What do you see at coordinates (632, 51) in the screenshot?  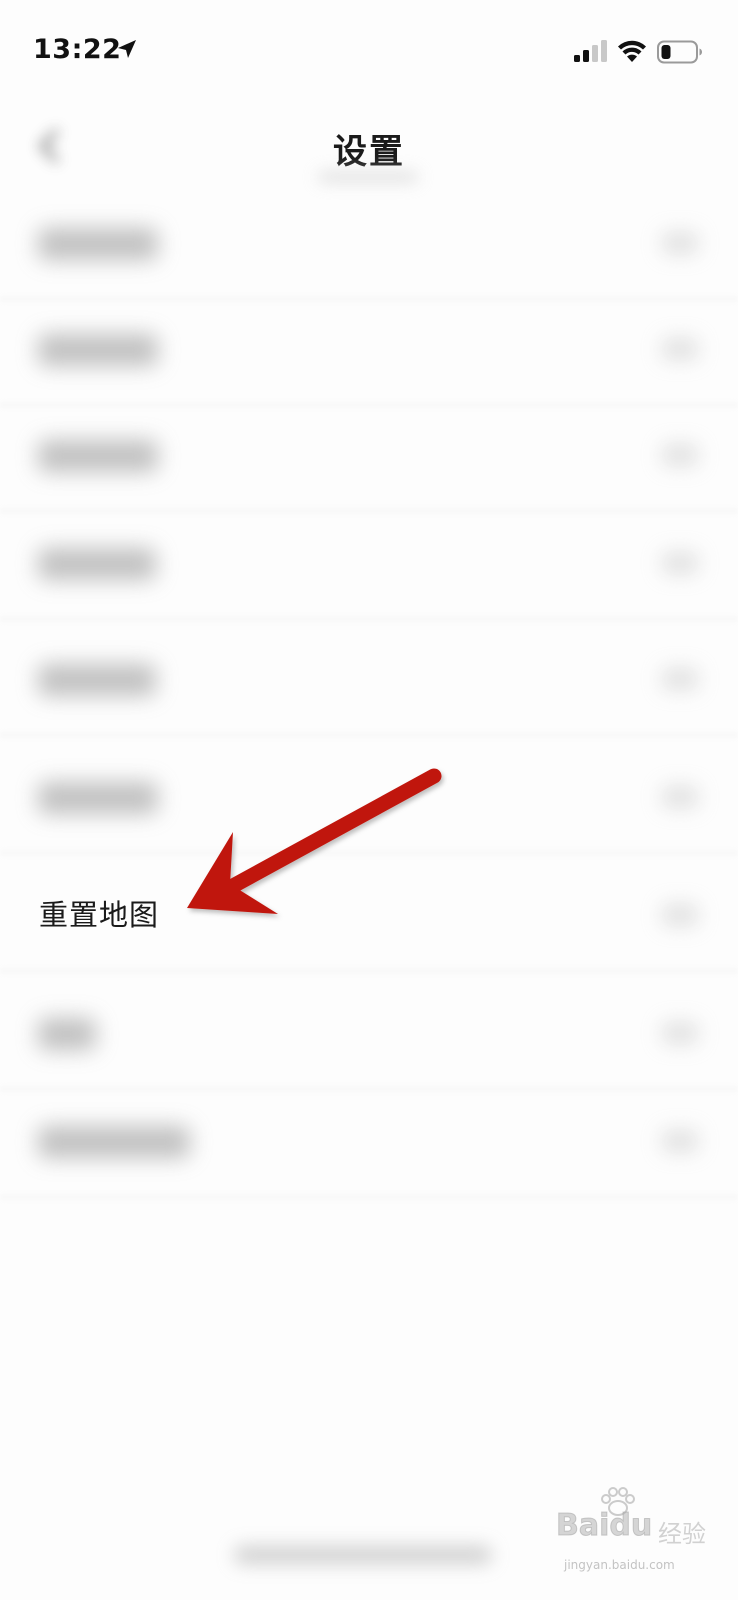 I see `wifi-icon` at bounding box center [632, 51].